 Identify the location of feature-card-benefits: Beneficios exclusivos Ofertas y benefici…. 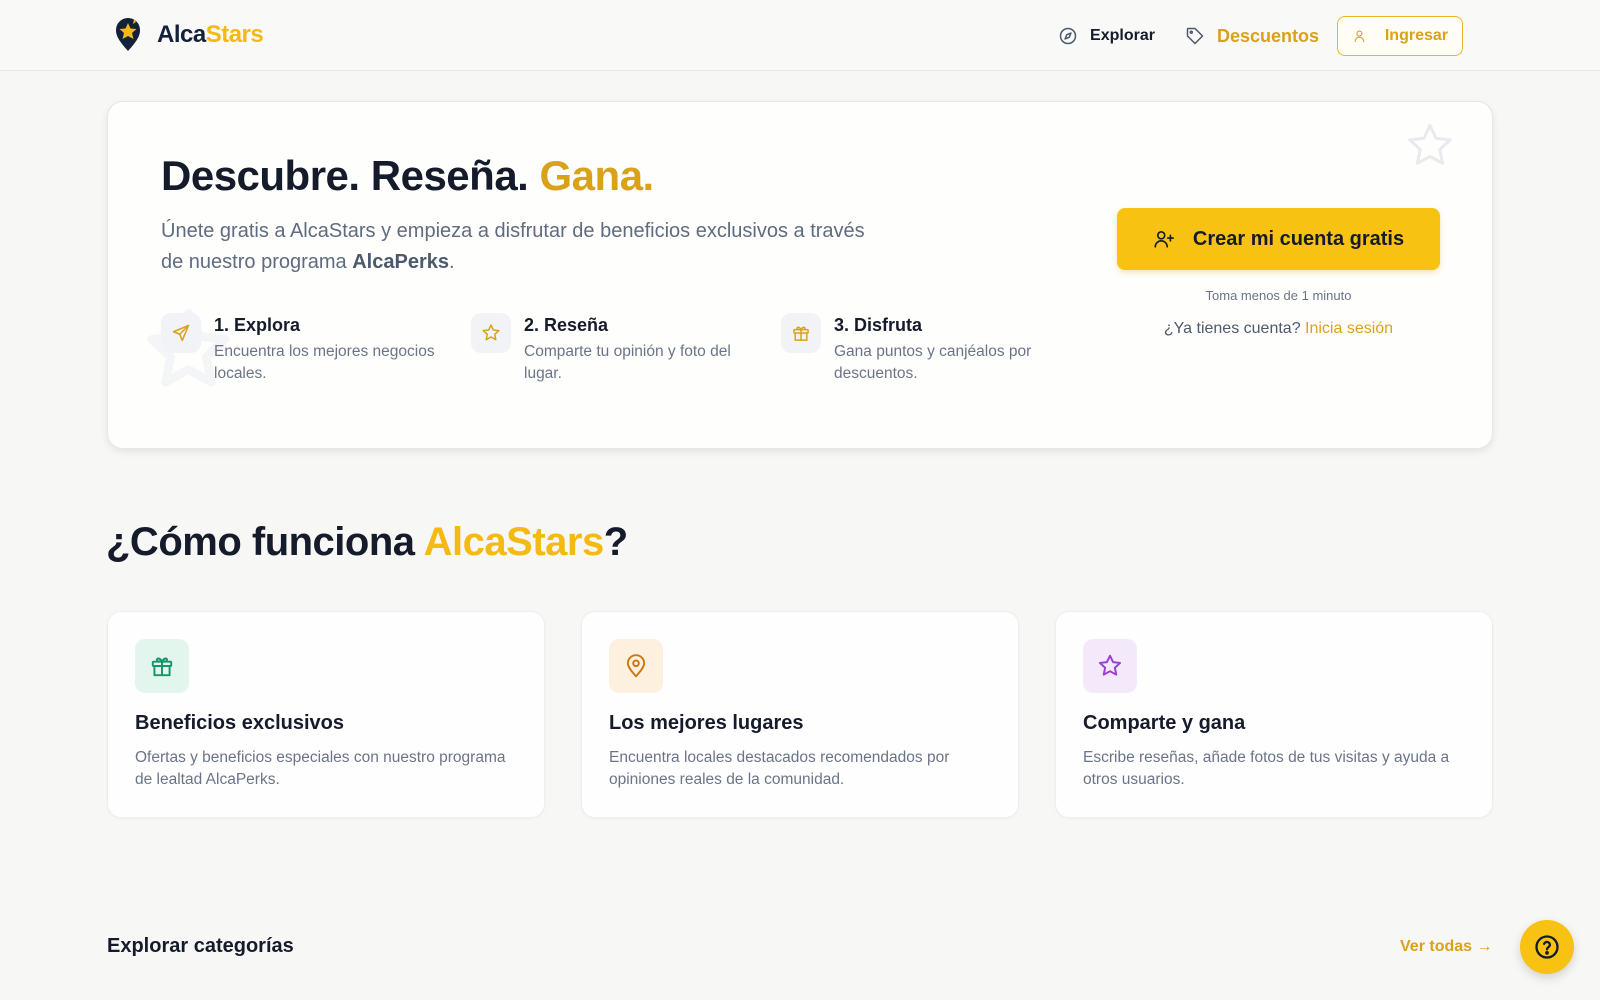
(326, 714).